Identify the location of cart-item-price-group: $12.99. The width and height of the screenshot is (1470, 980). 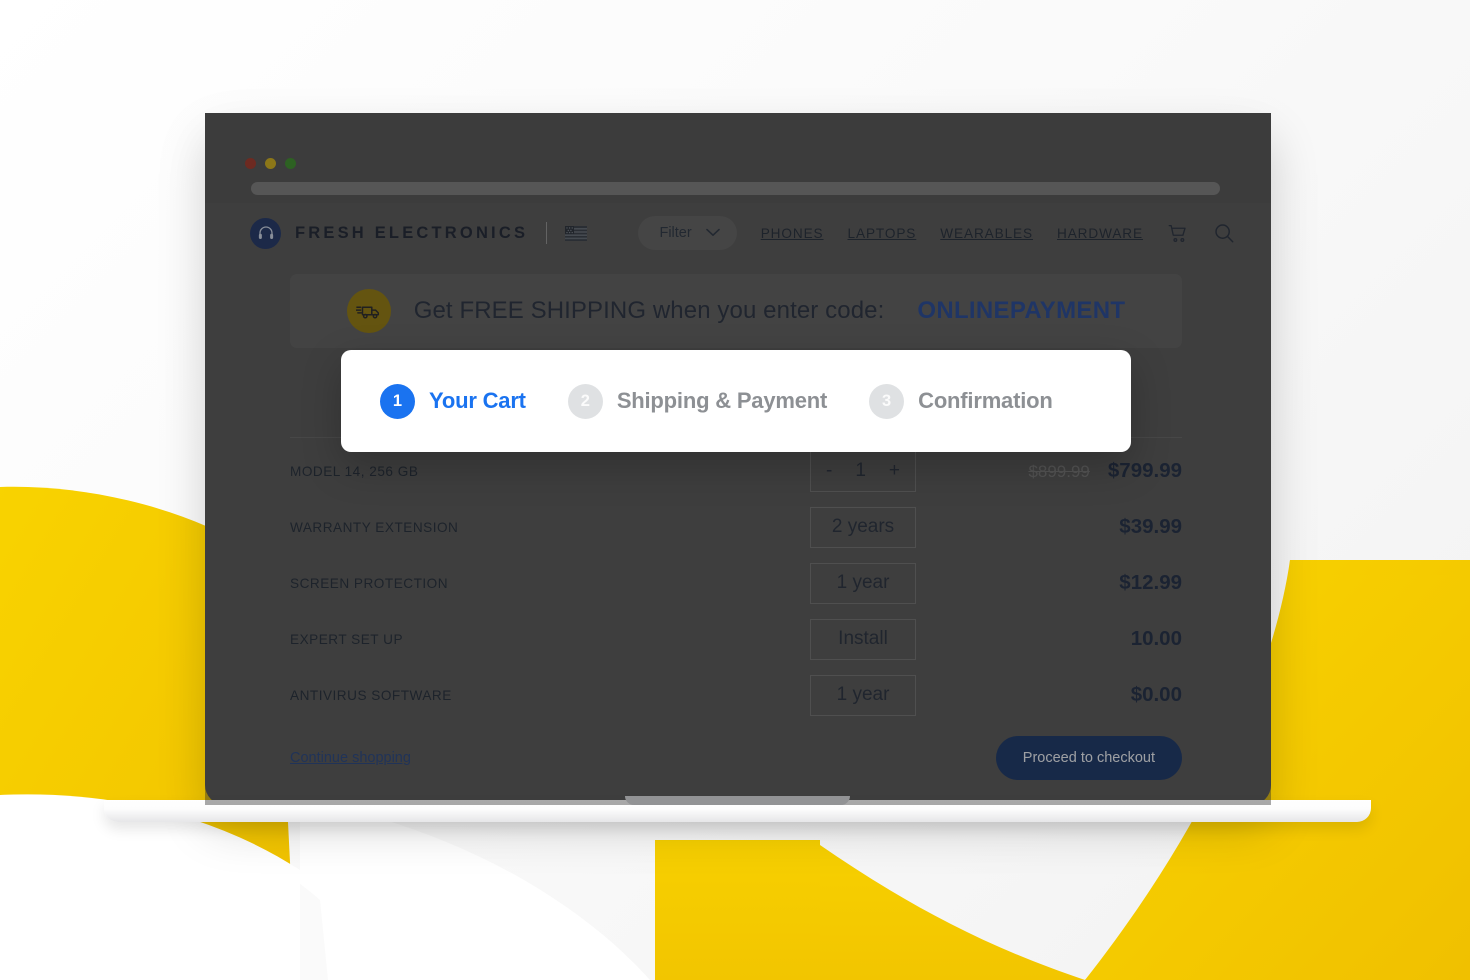
(1150, 583).